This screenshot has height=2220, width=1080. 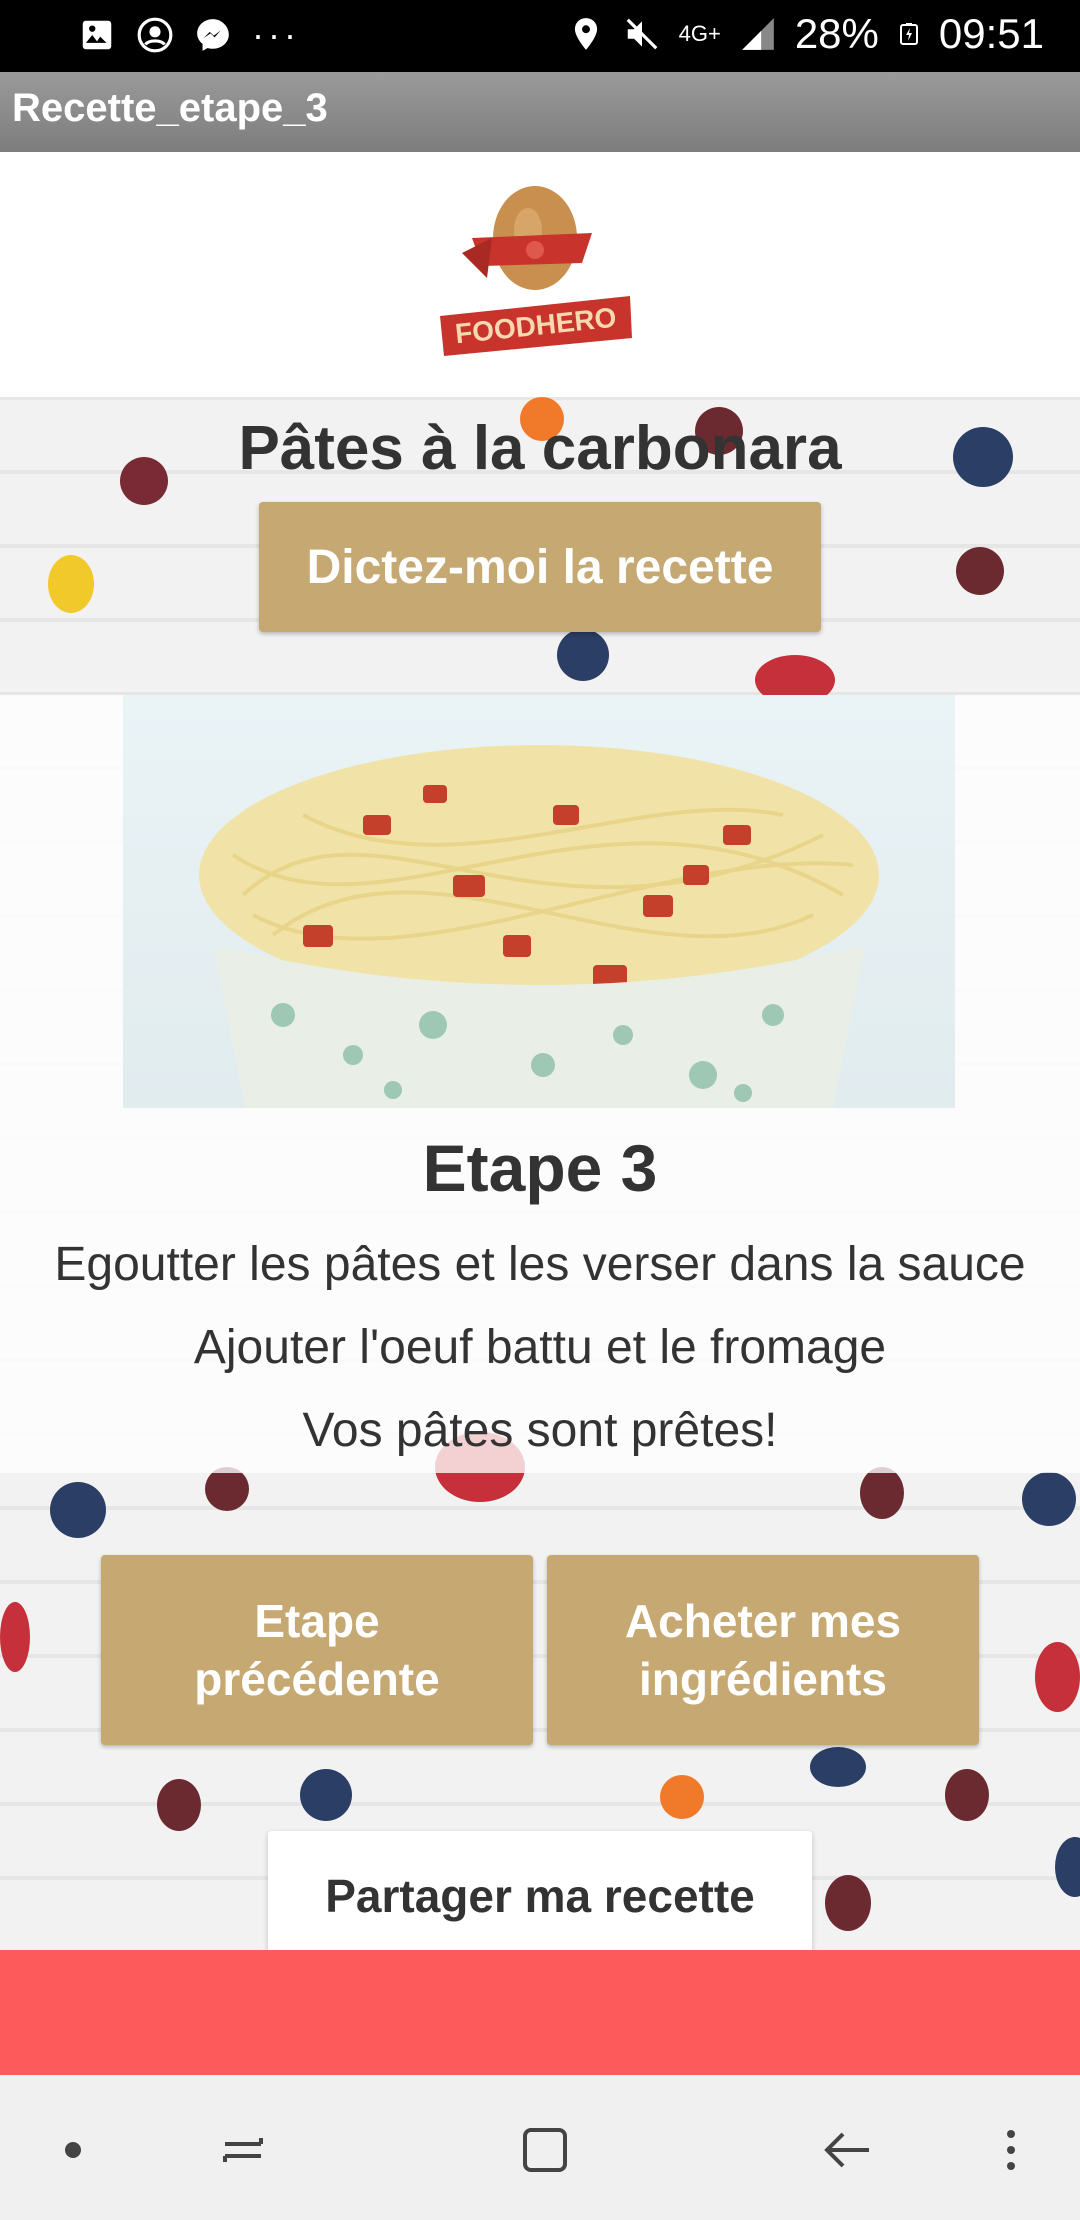 I want to click on header: FOODHERO, so click(x=540, y=274).